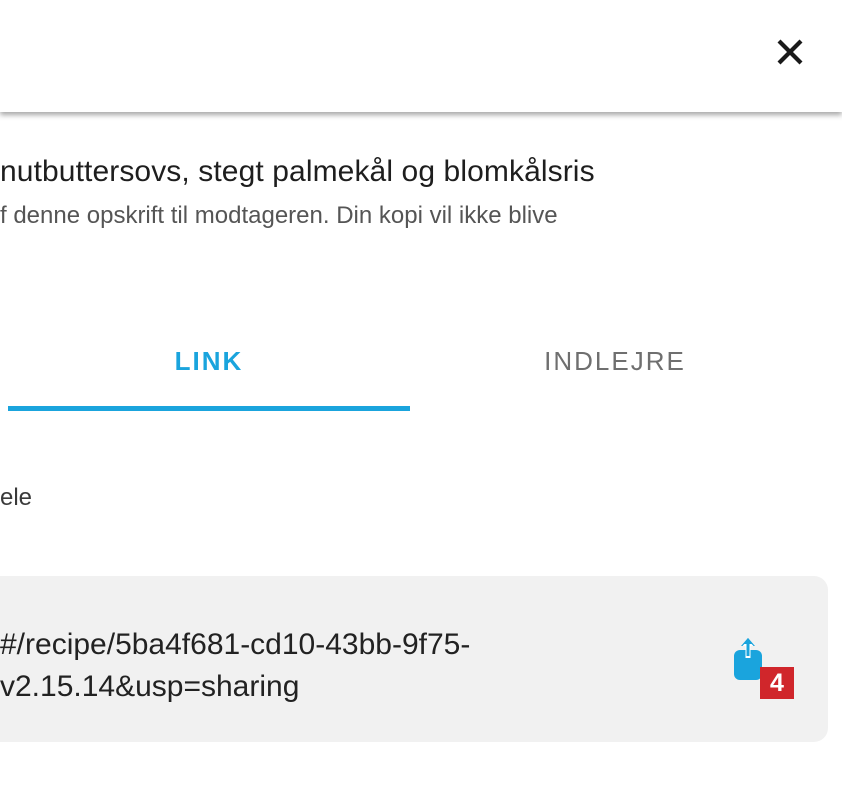 This screenshot has width=842, height=796. Describe the element at coordinates (209, 377) in the screenshot. I see `tab-link: LINK` at that location.